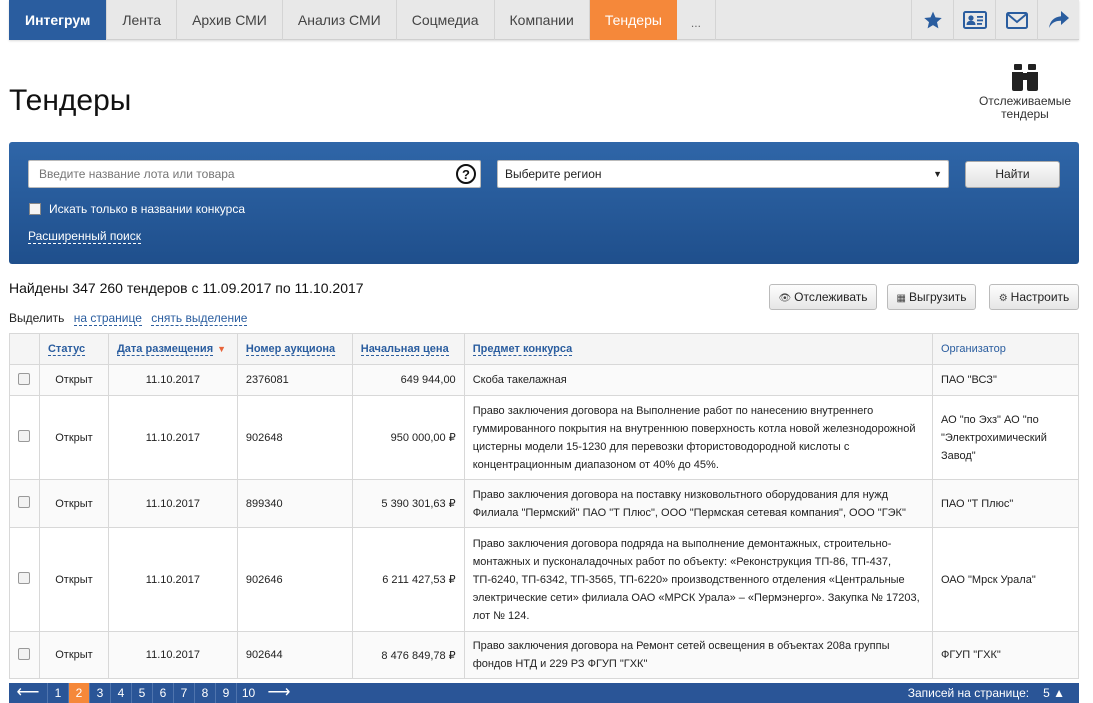  What do you see at coordinates (294, 579) in the screenshot?
I see `number-cell: 902646` at bounding box center [294, 579].